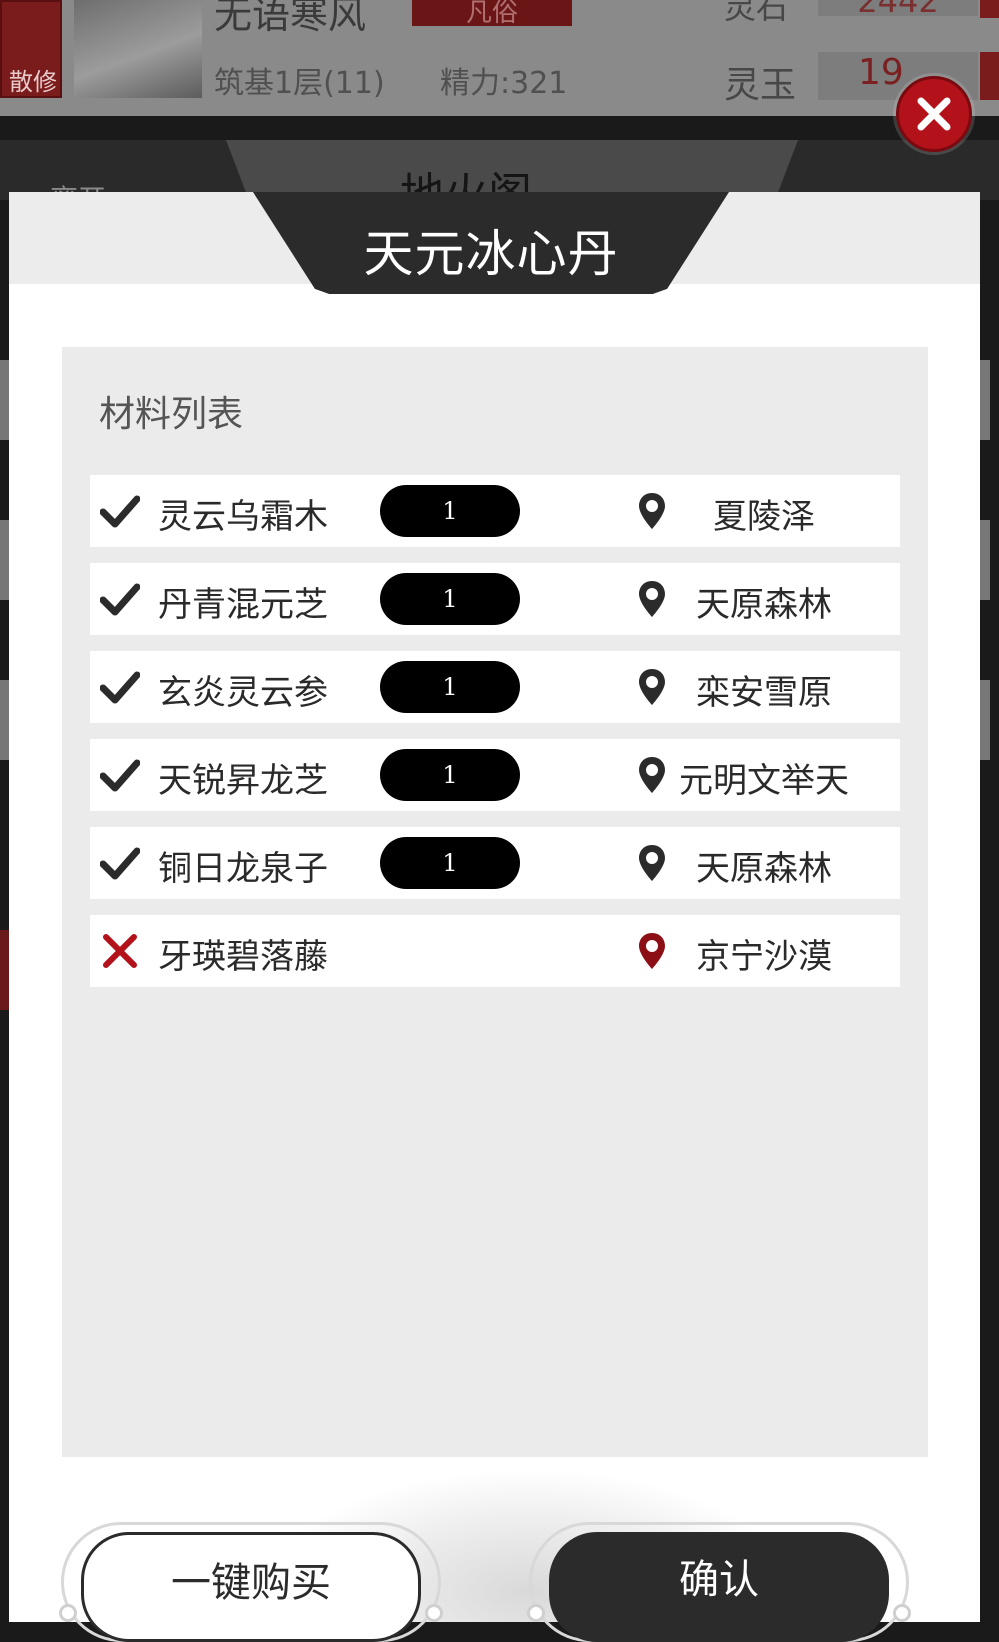 The image size is (999, 1642). I want to click on material-name: 玄炎灵云参, so click(243, 693).